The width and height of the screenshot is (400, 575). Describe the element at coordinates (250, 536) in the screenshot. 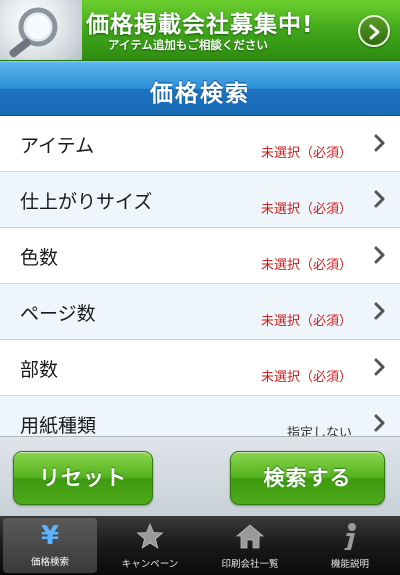

I see `house-icon` at that location.